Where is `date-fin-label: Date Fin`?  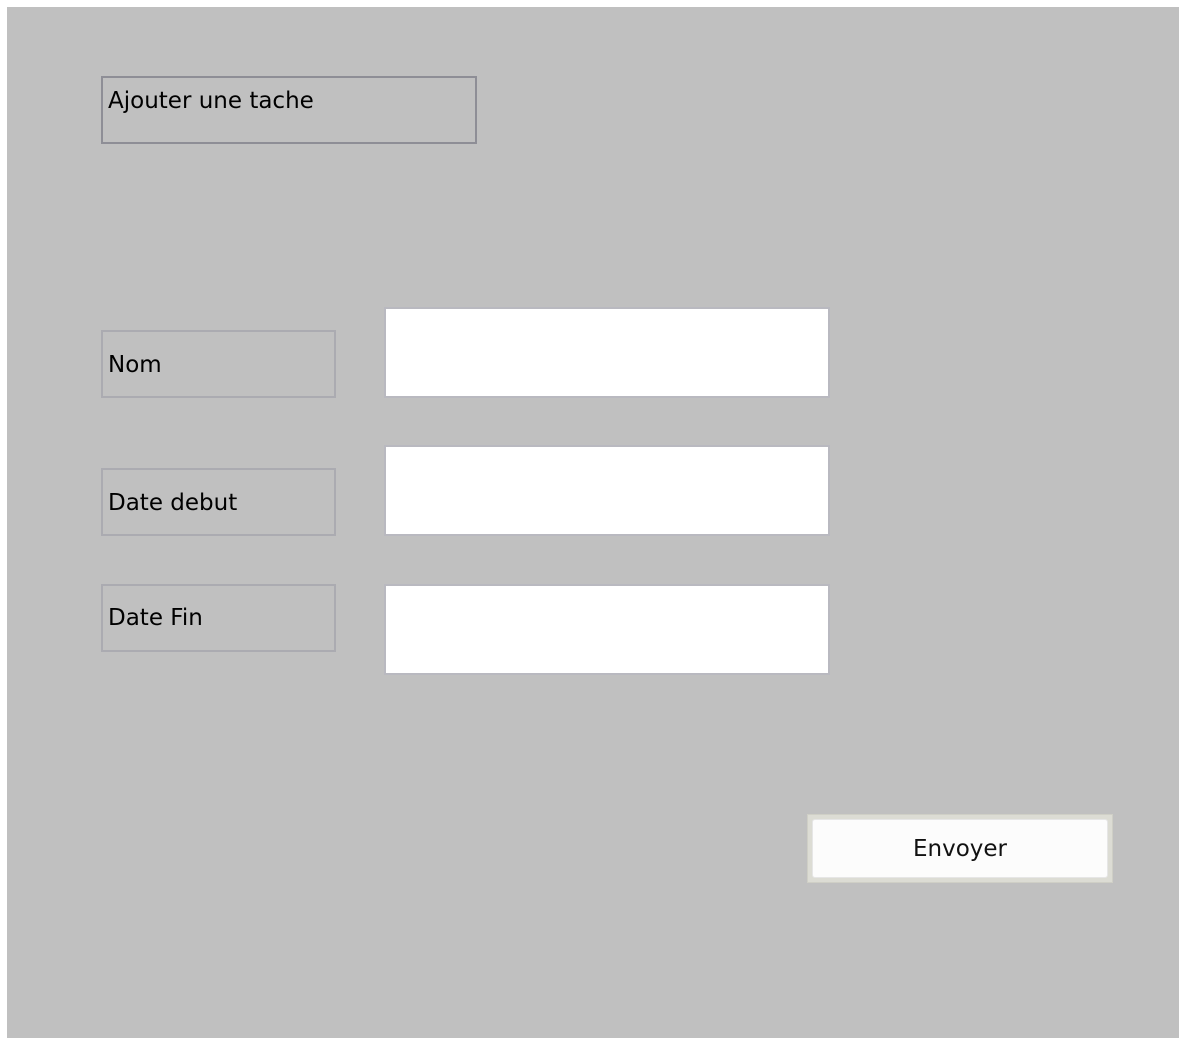
date-fin-label: Date Fin is located at coordinates (218, 618).